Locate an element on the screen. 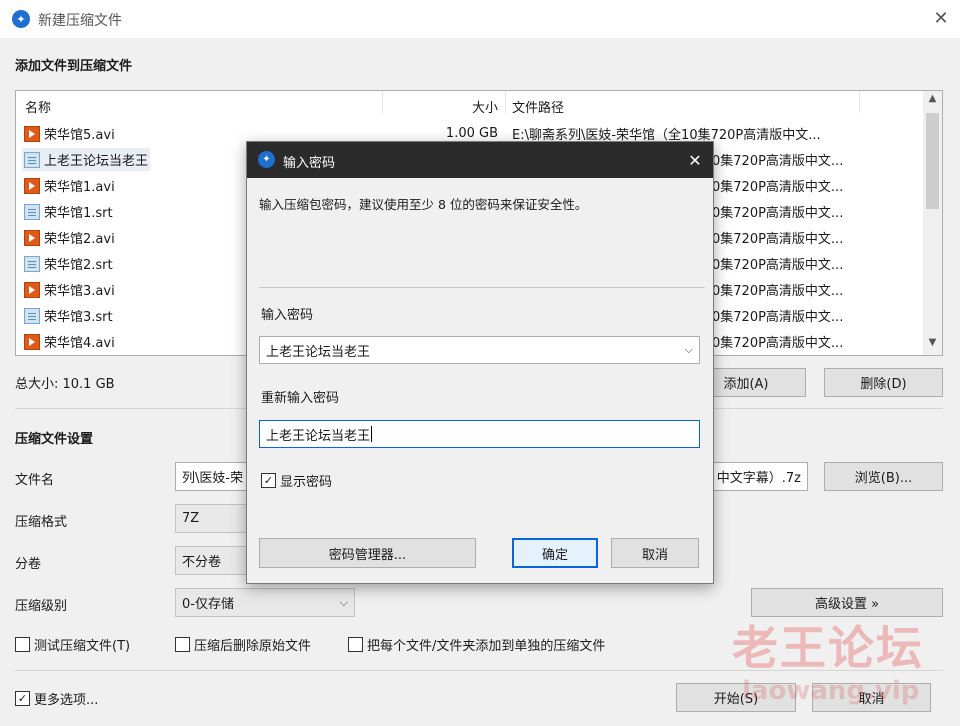 This screenshot has height=726, width=960. show-password-label: 显示密码 is located at coordinates (306, 482).